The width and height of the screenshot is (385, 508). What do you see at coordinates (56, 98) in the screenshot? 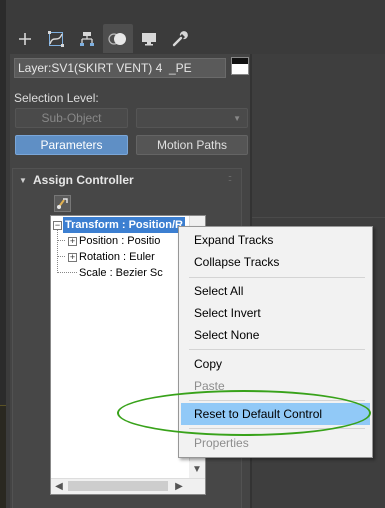
I see `selection-level-label: Selection Level:` at bounding box center [56, 98].